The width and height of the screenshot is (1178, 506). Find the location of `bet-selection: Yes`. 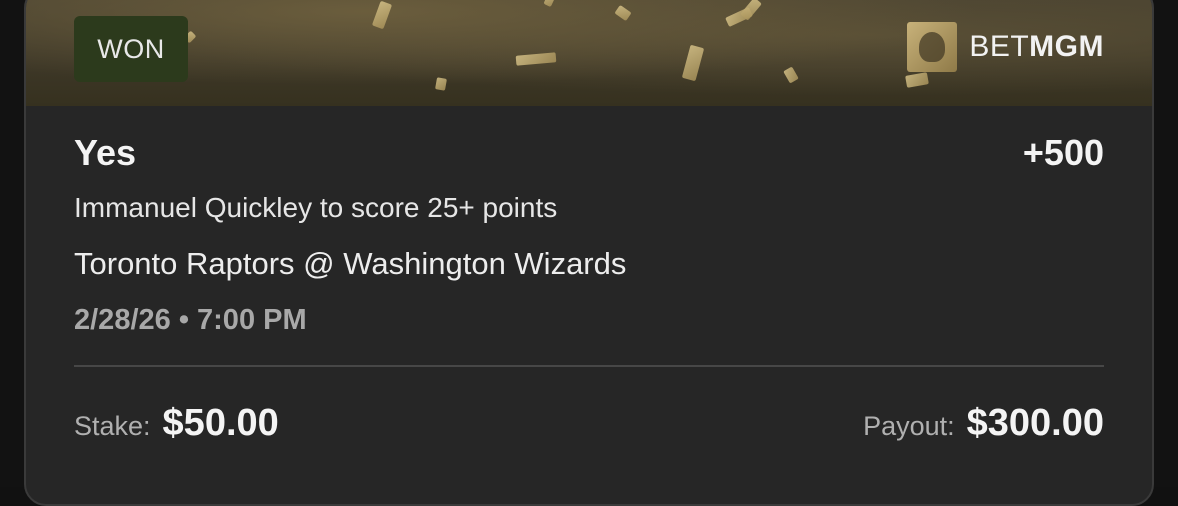

bet-selection: Yes is located at coordinates (105, 152).